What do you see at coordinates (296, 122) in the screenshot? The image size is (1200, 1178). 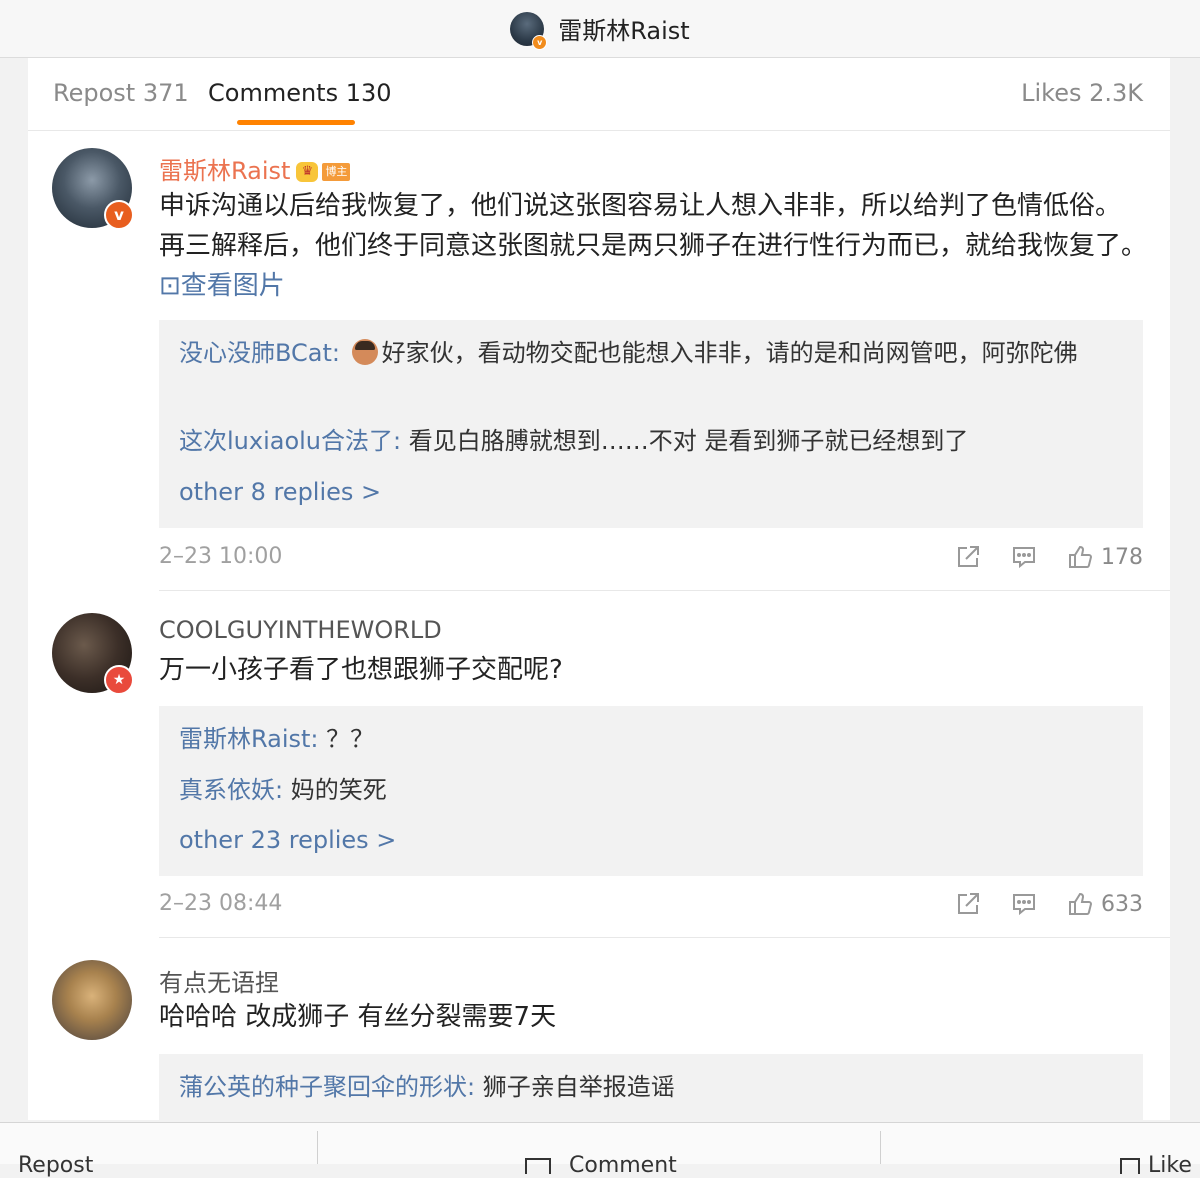 I see `active-tab-indicator` at bounding box center [296, 122].